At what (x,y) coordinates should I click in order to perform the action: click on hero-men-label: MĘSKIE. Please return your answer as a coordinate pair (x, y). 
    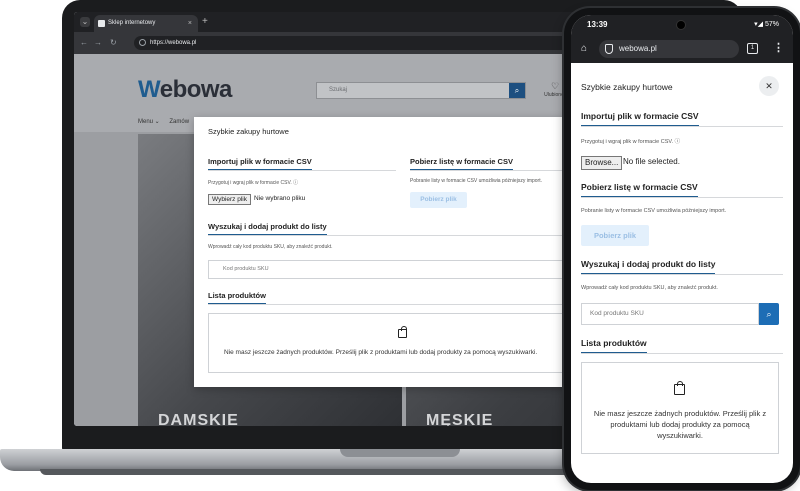
    Looking at the image, I should click on (460, 419).